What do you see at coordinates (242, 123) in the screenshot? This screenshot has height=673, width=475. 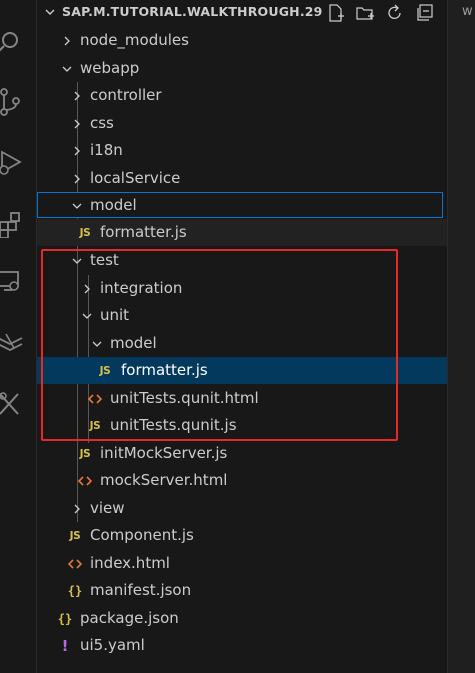 I see `tree-item-css: css` at bounding box center [242, 123].